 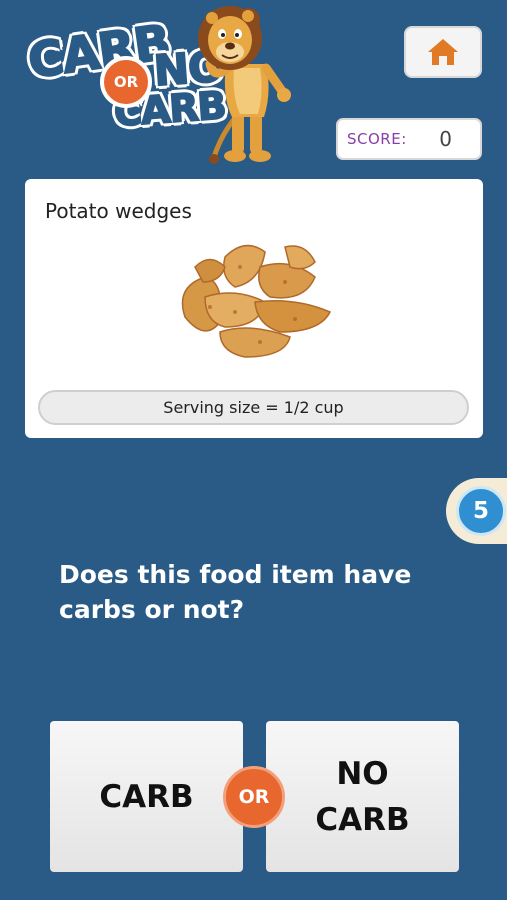 I want to click on no-carb-line-1: NO, so click(x=362, y=773).